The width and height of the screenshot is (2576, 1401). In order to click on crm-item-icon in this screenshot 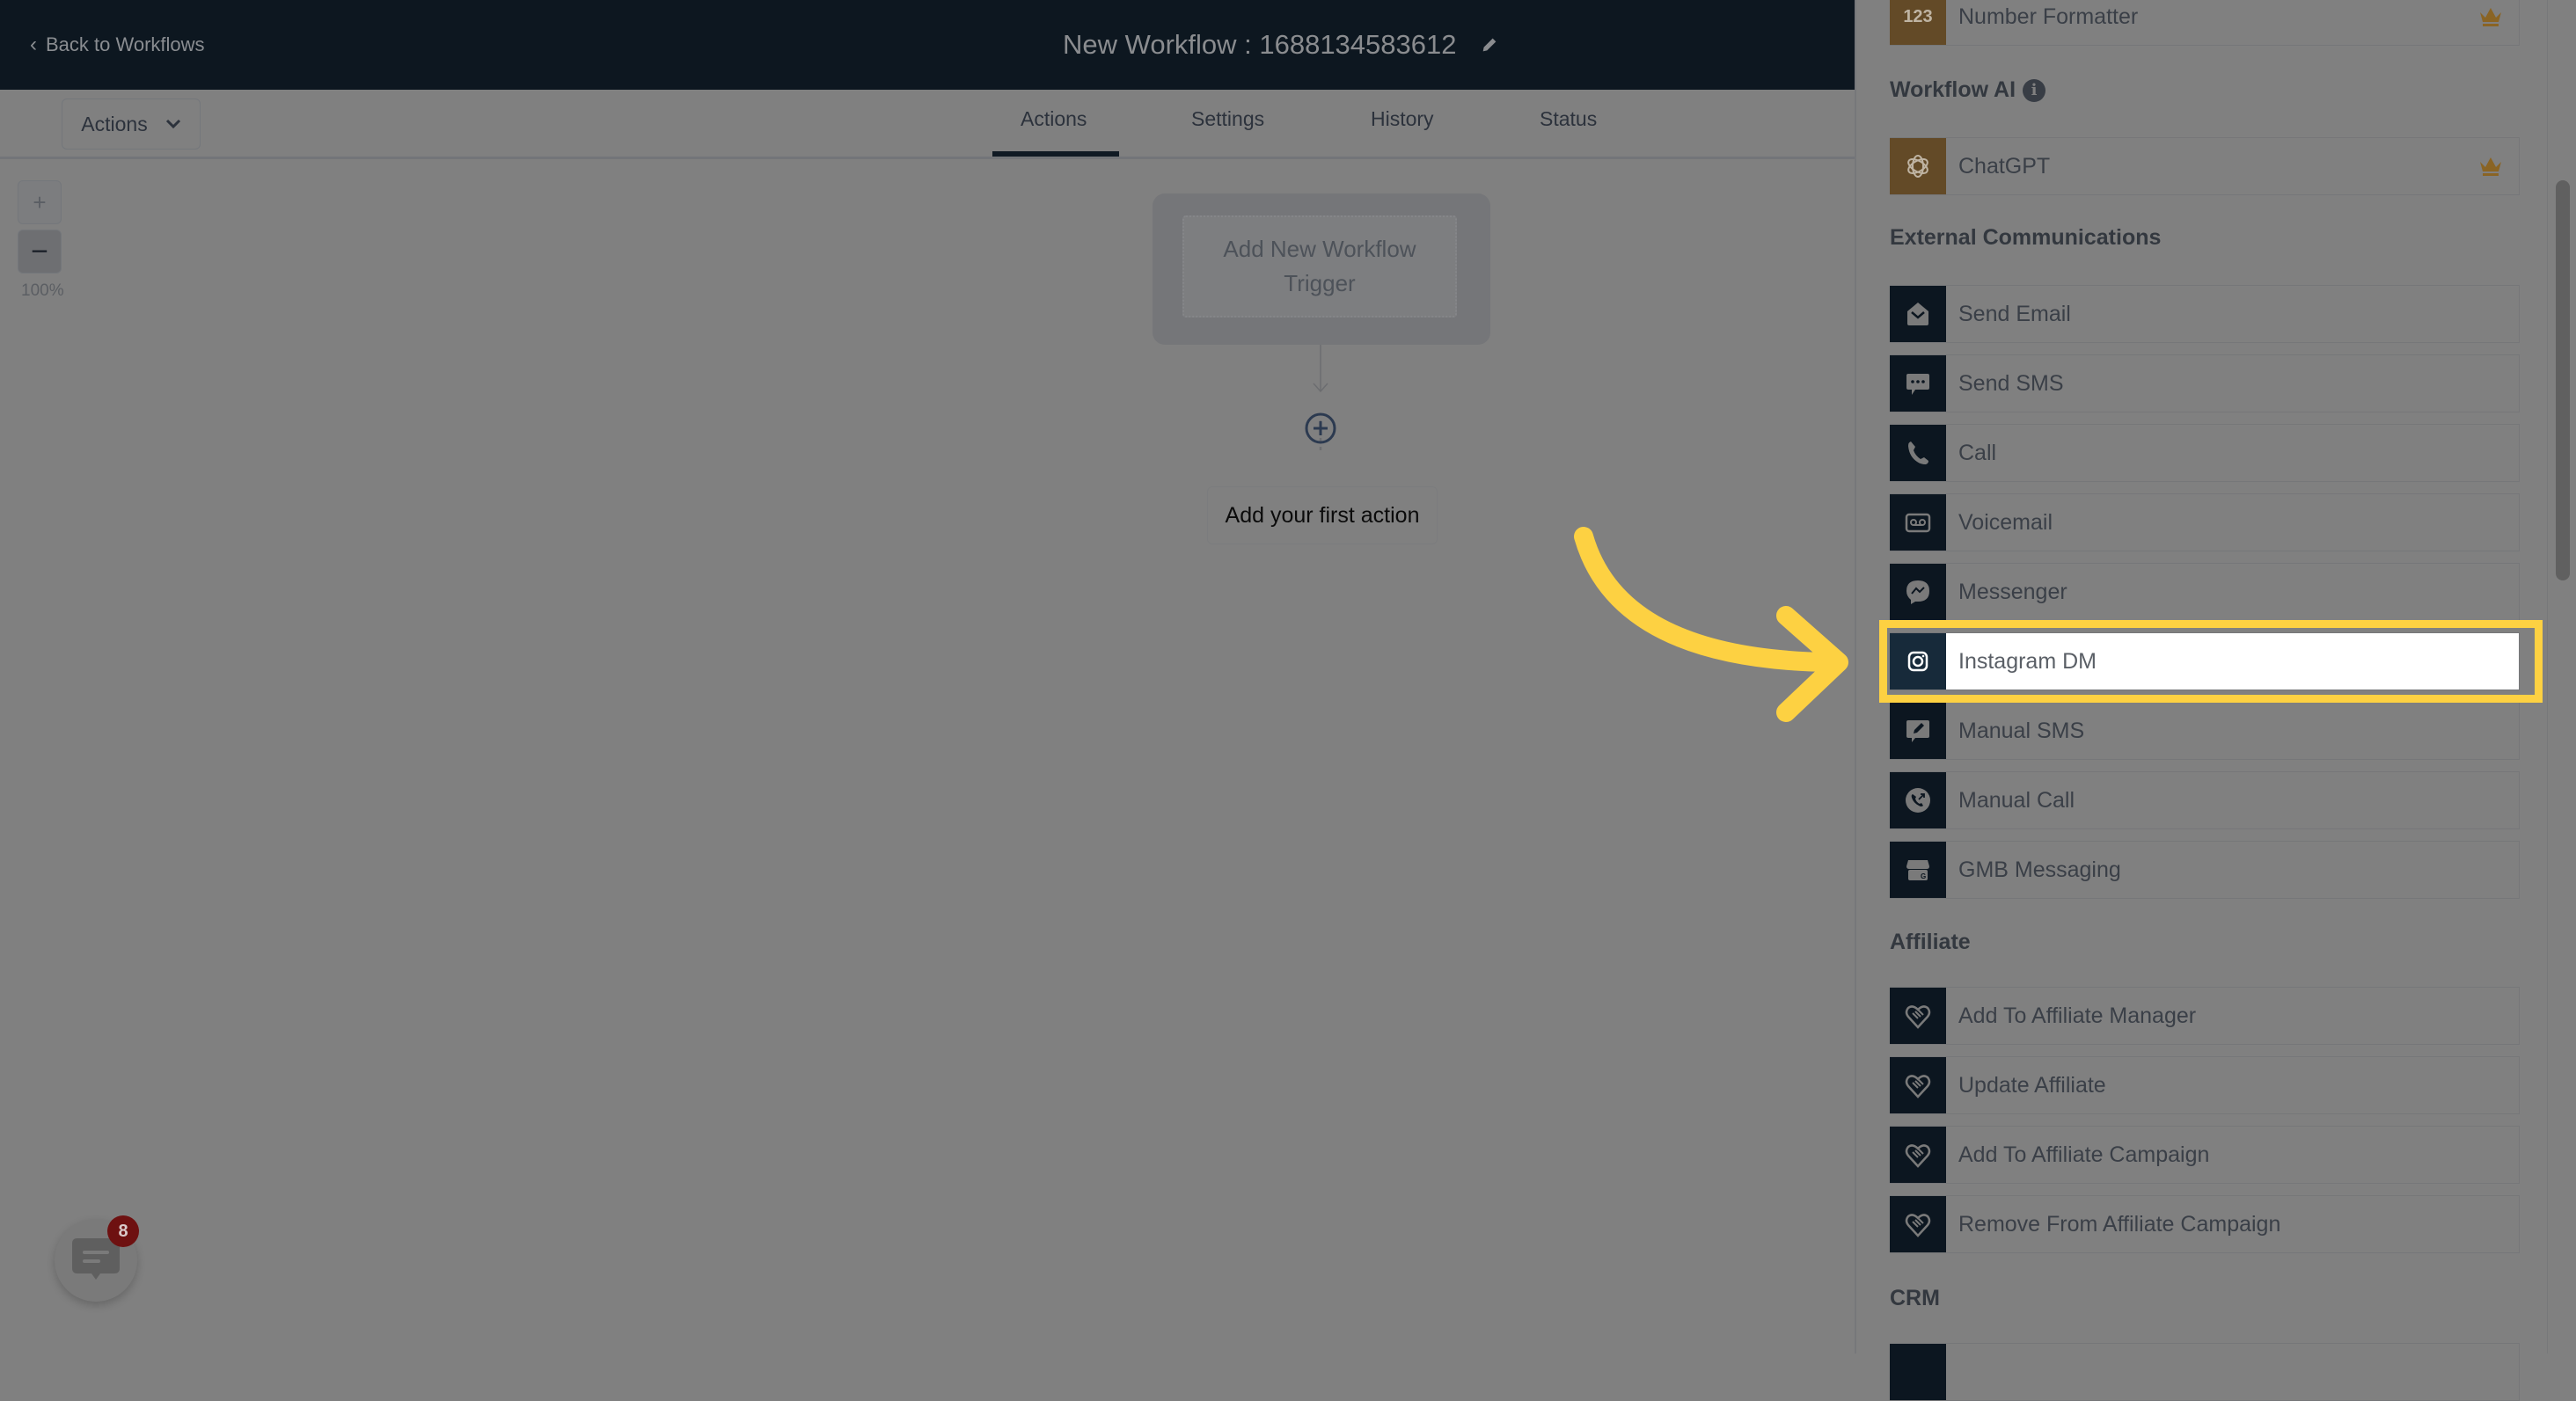, I will do `click(1918, 1372)`.